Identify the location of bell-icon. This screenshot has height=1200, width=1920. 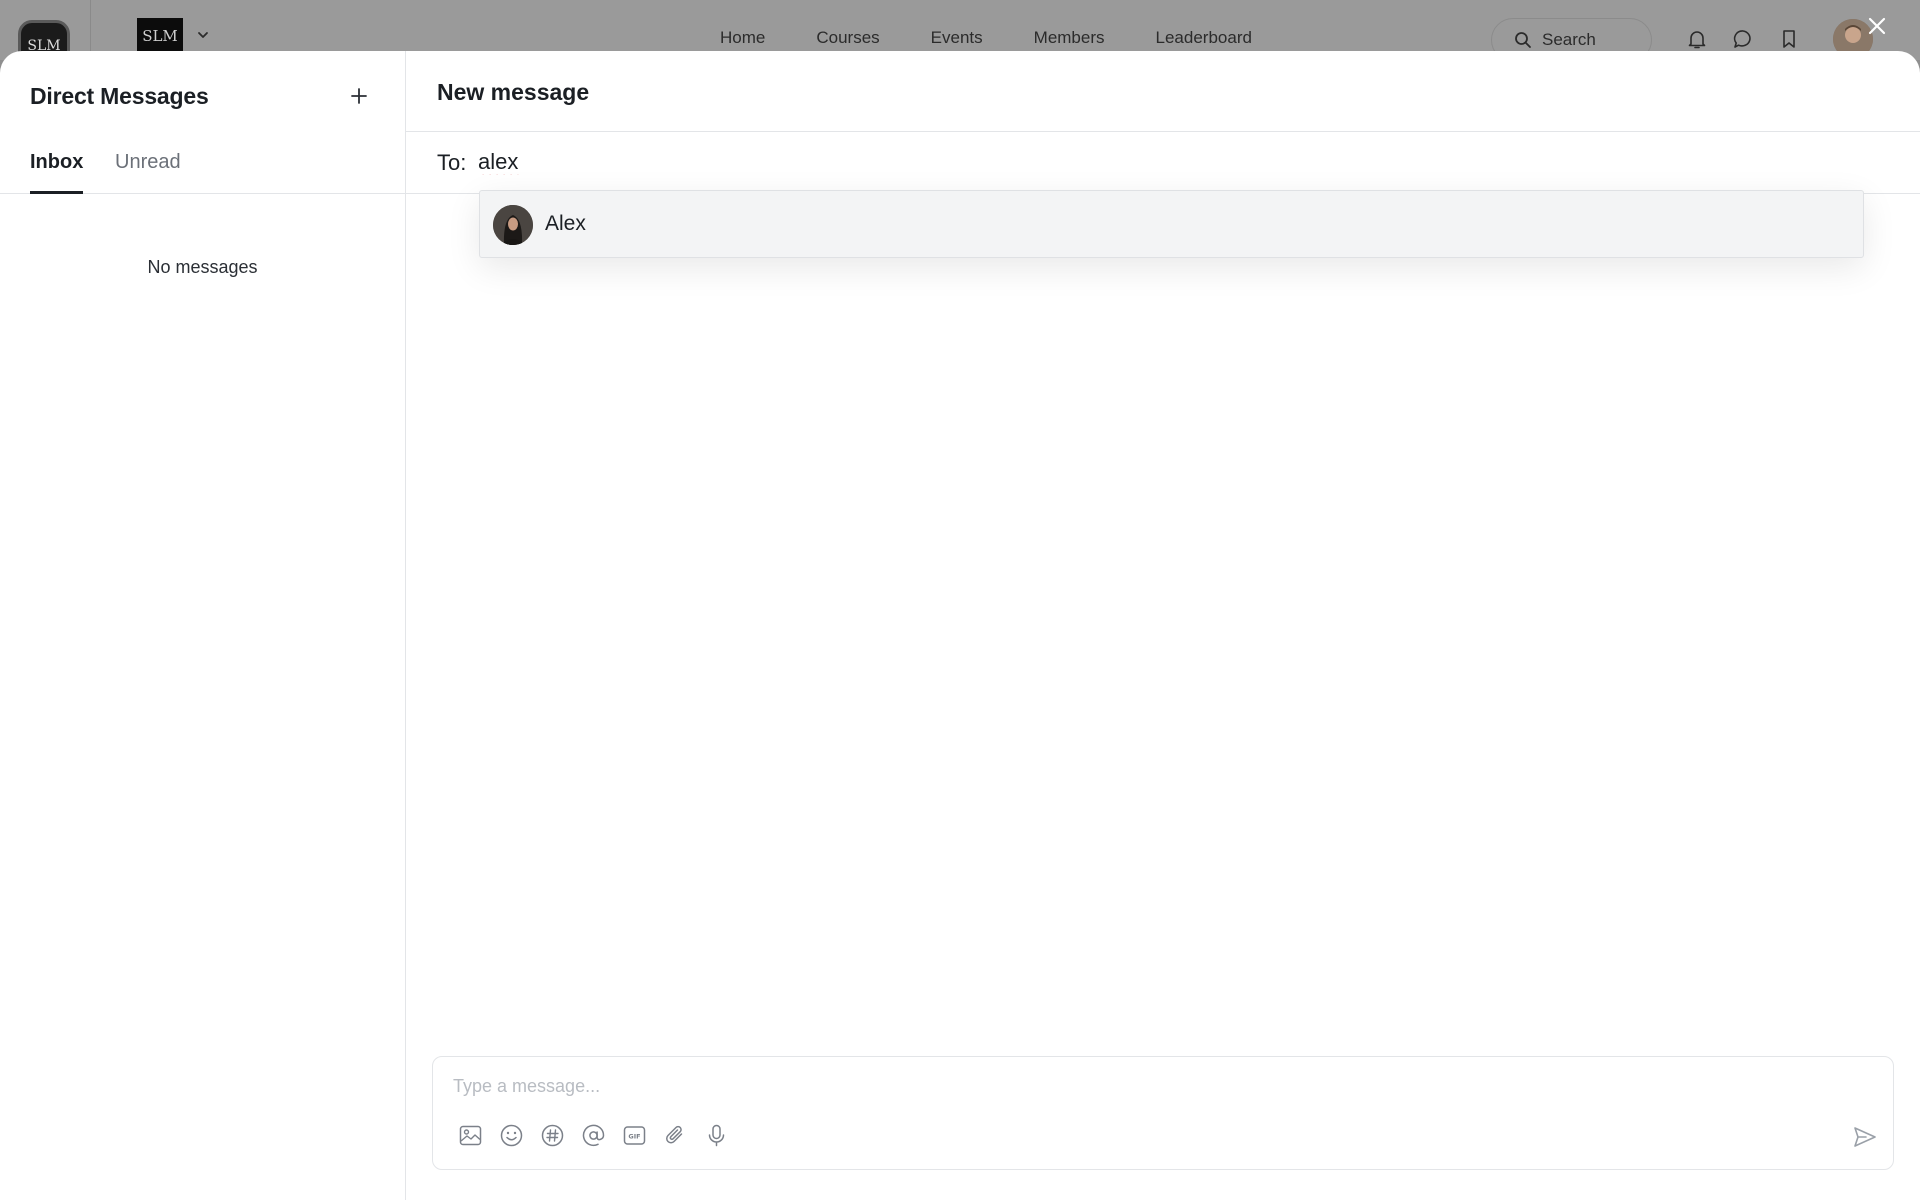
(1697, 39).